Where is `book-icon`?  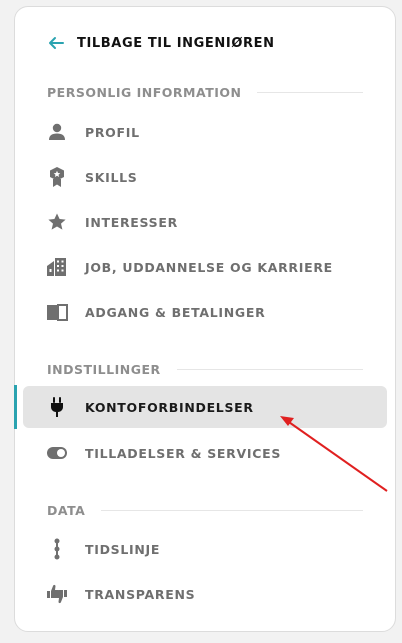 book-icon is located at coordinates (57, 312).